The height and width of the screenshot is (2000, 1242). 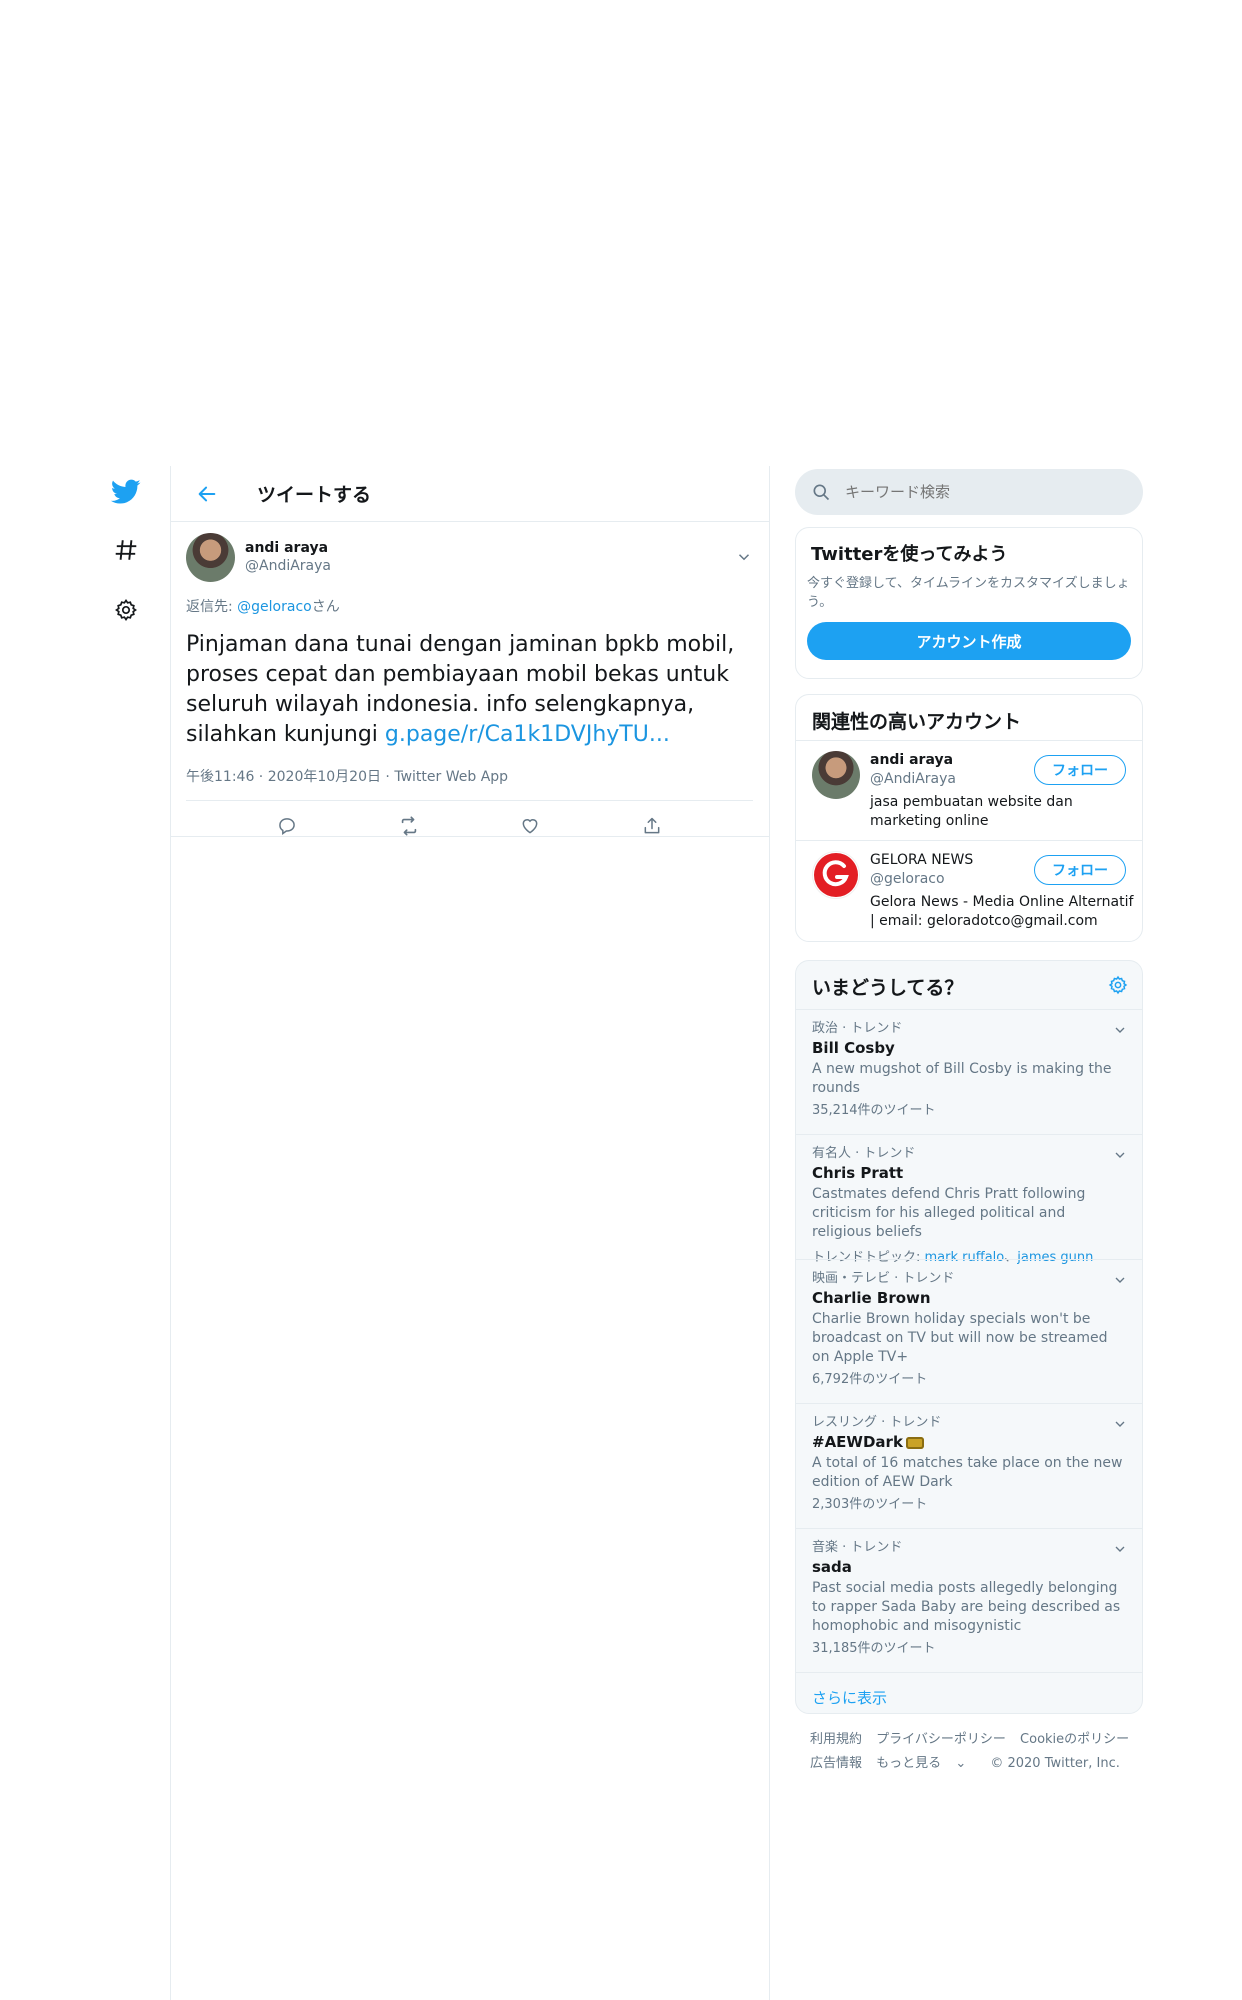 What do you see at coordinates (969, 1298) in the screenshot?
I see `trend-name: Charlie Brown` at bounding box center [969, 1298].